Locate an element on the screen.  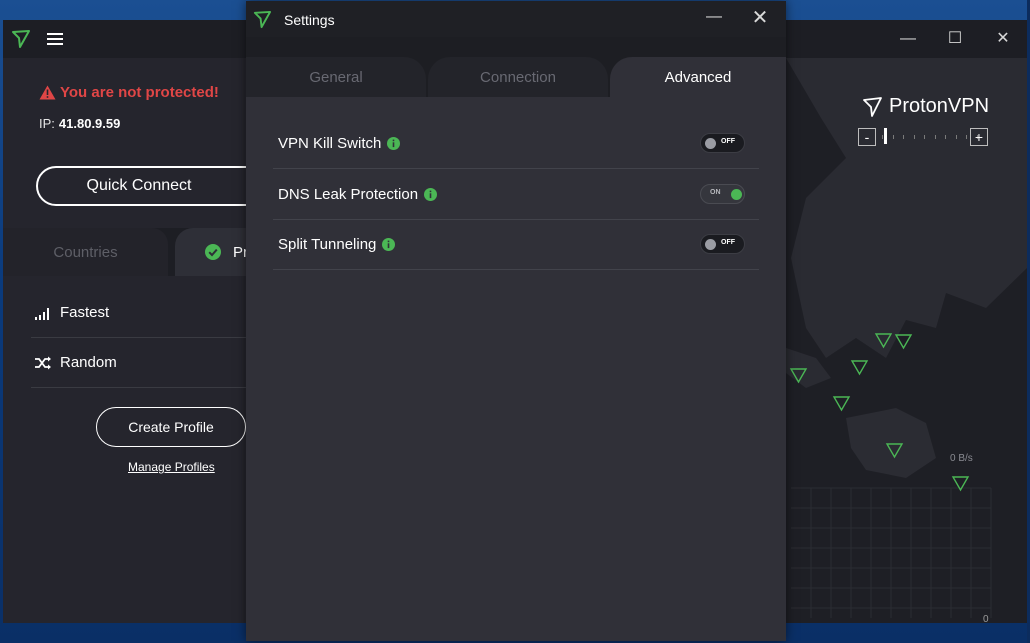
ip-value: 41.80.9.59 is located at coordinates (89, 123).